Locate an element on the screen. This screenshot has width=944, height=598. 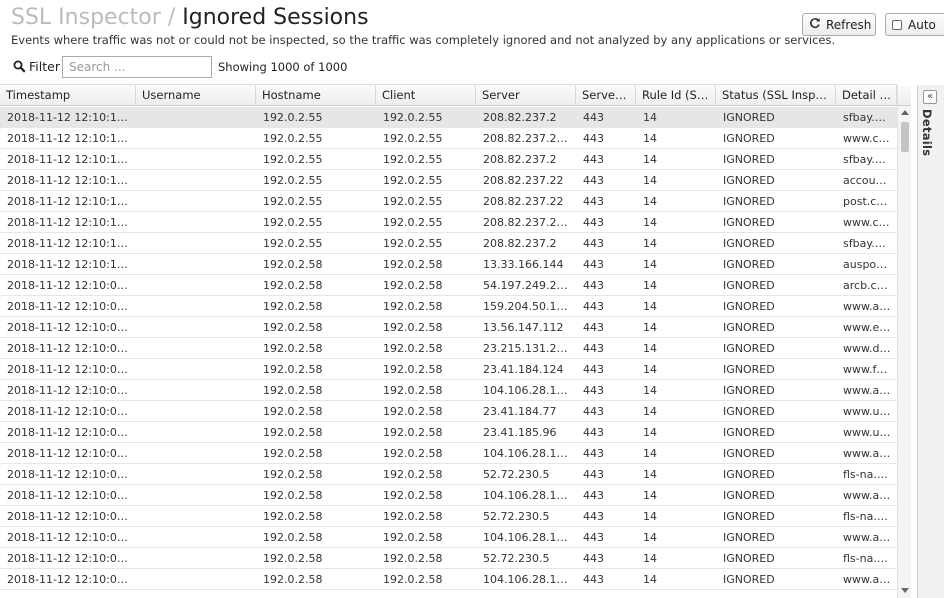
collapse-icon: « is located at coordinates (930, 97).